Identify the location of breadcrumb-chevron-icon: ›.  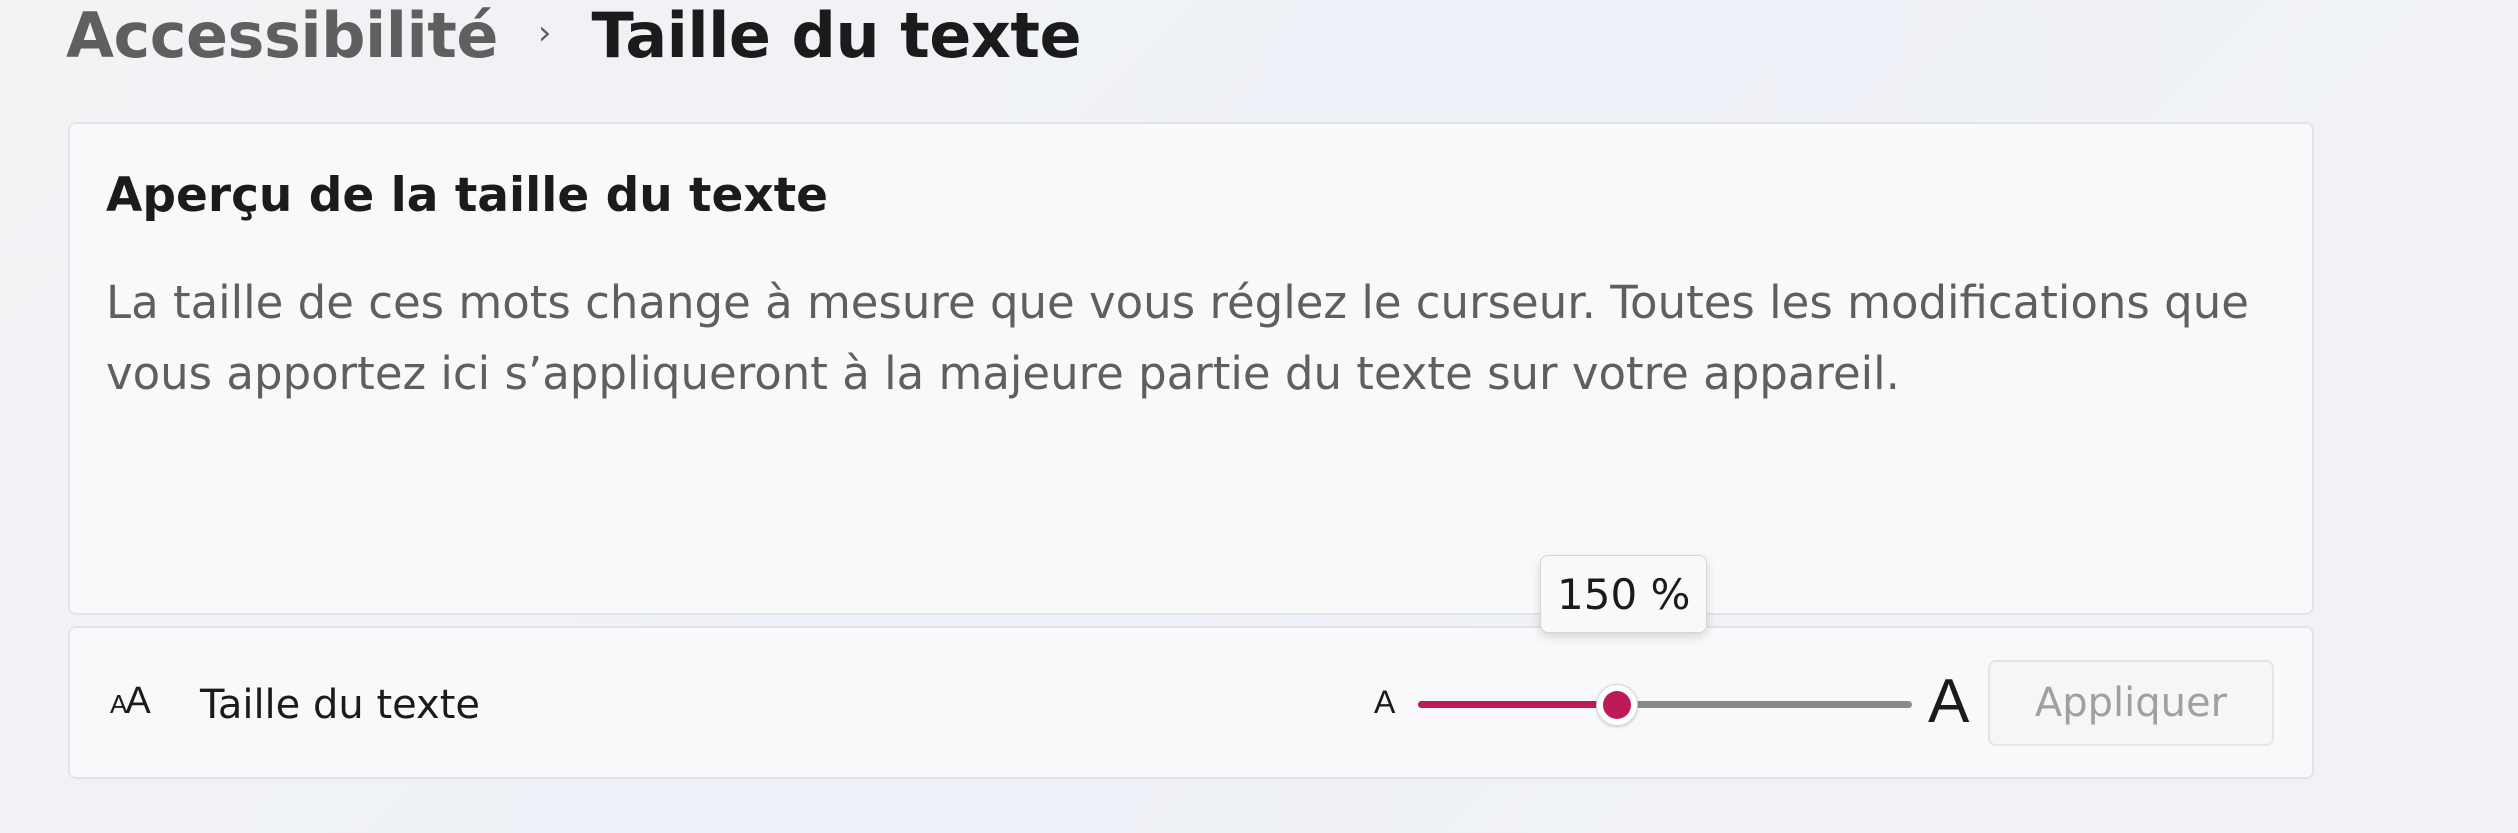
(544, 33).